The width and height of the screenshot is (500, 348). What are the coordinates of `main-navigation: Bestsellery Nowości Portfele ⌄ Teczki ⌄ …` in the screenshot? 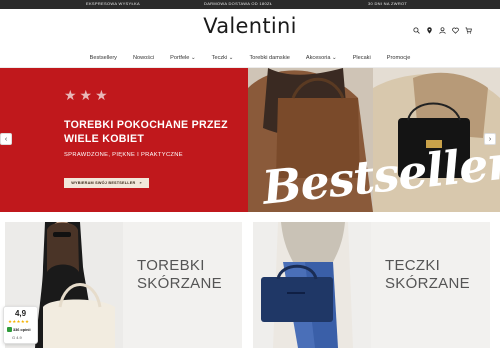 It's located at (250, 58).